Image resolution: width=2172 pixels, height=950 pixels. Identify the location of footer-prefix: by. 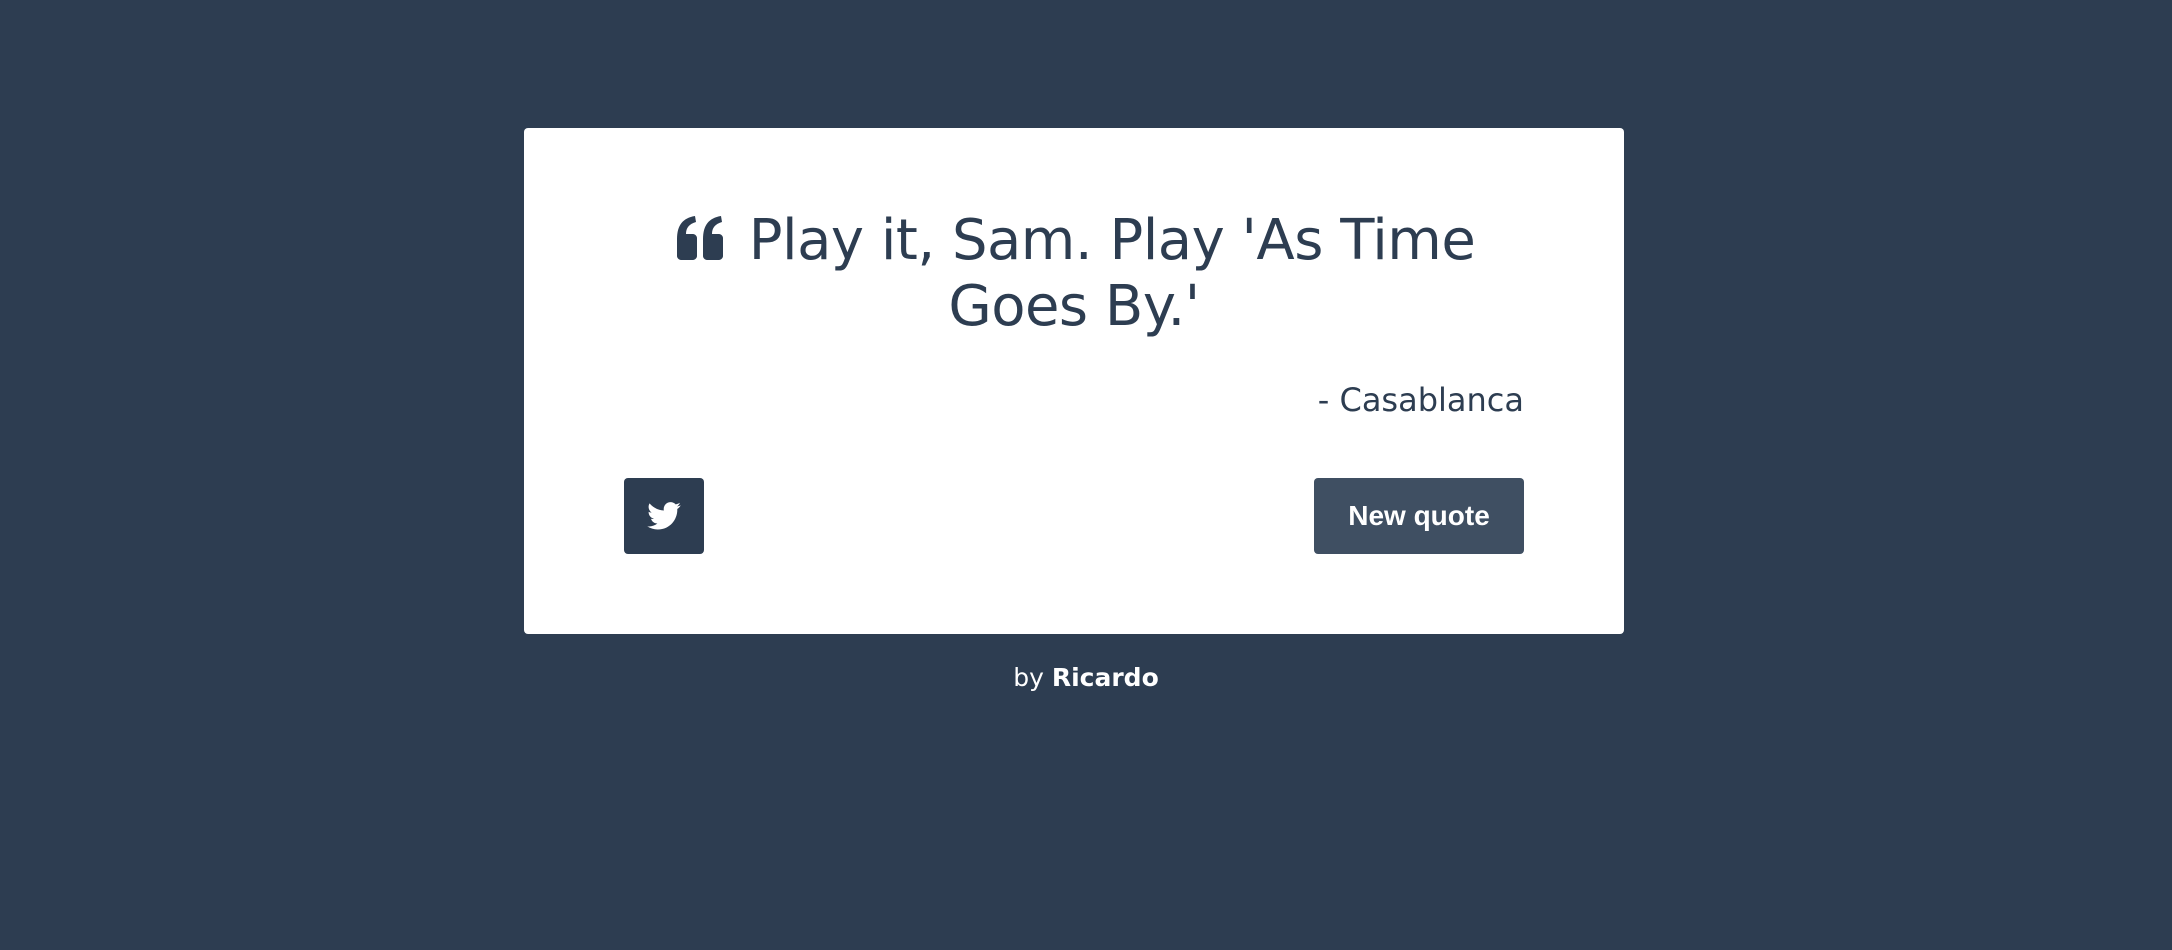
(1028, 677).